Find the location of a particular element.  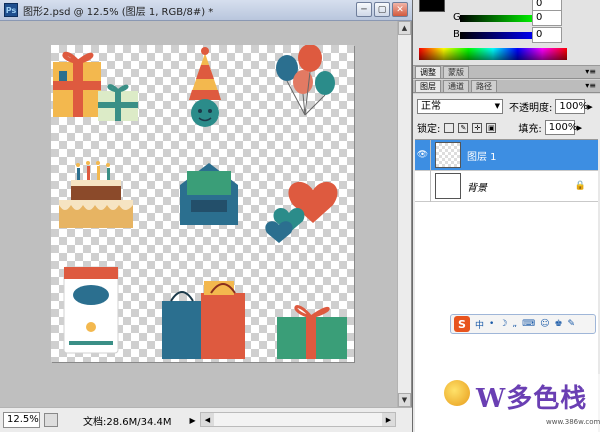

vertical-scrollbar: ▲ ▼ is located at coordinates (404, 214).